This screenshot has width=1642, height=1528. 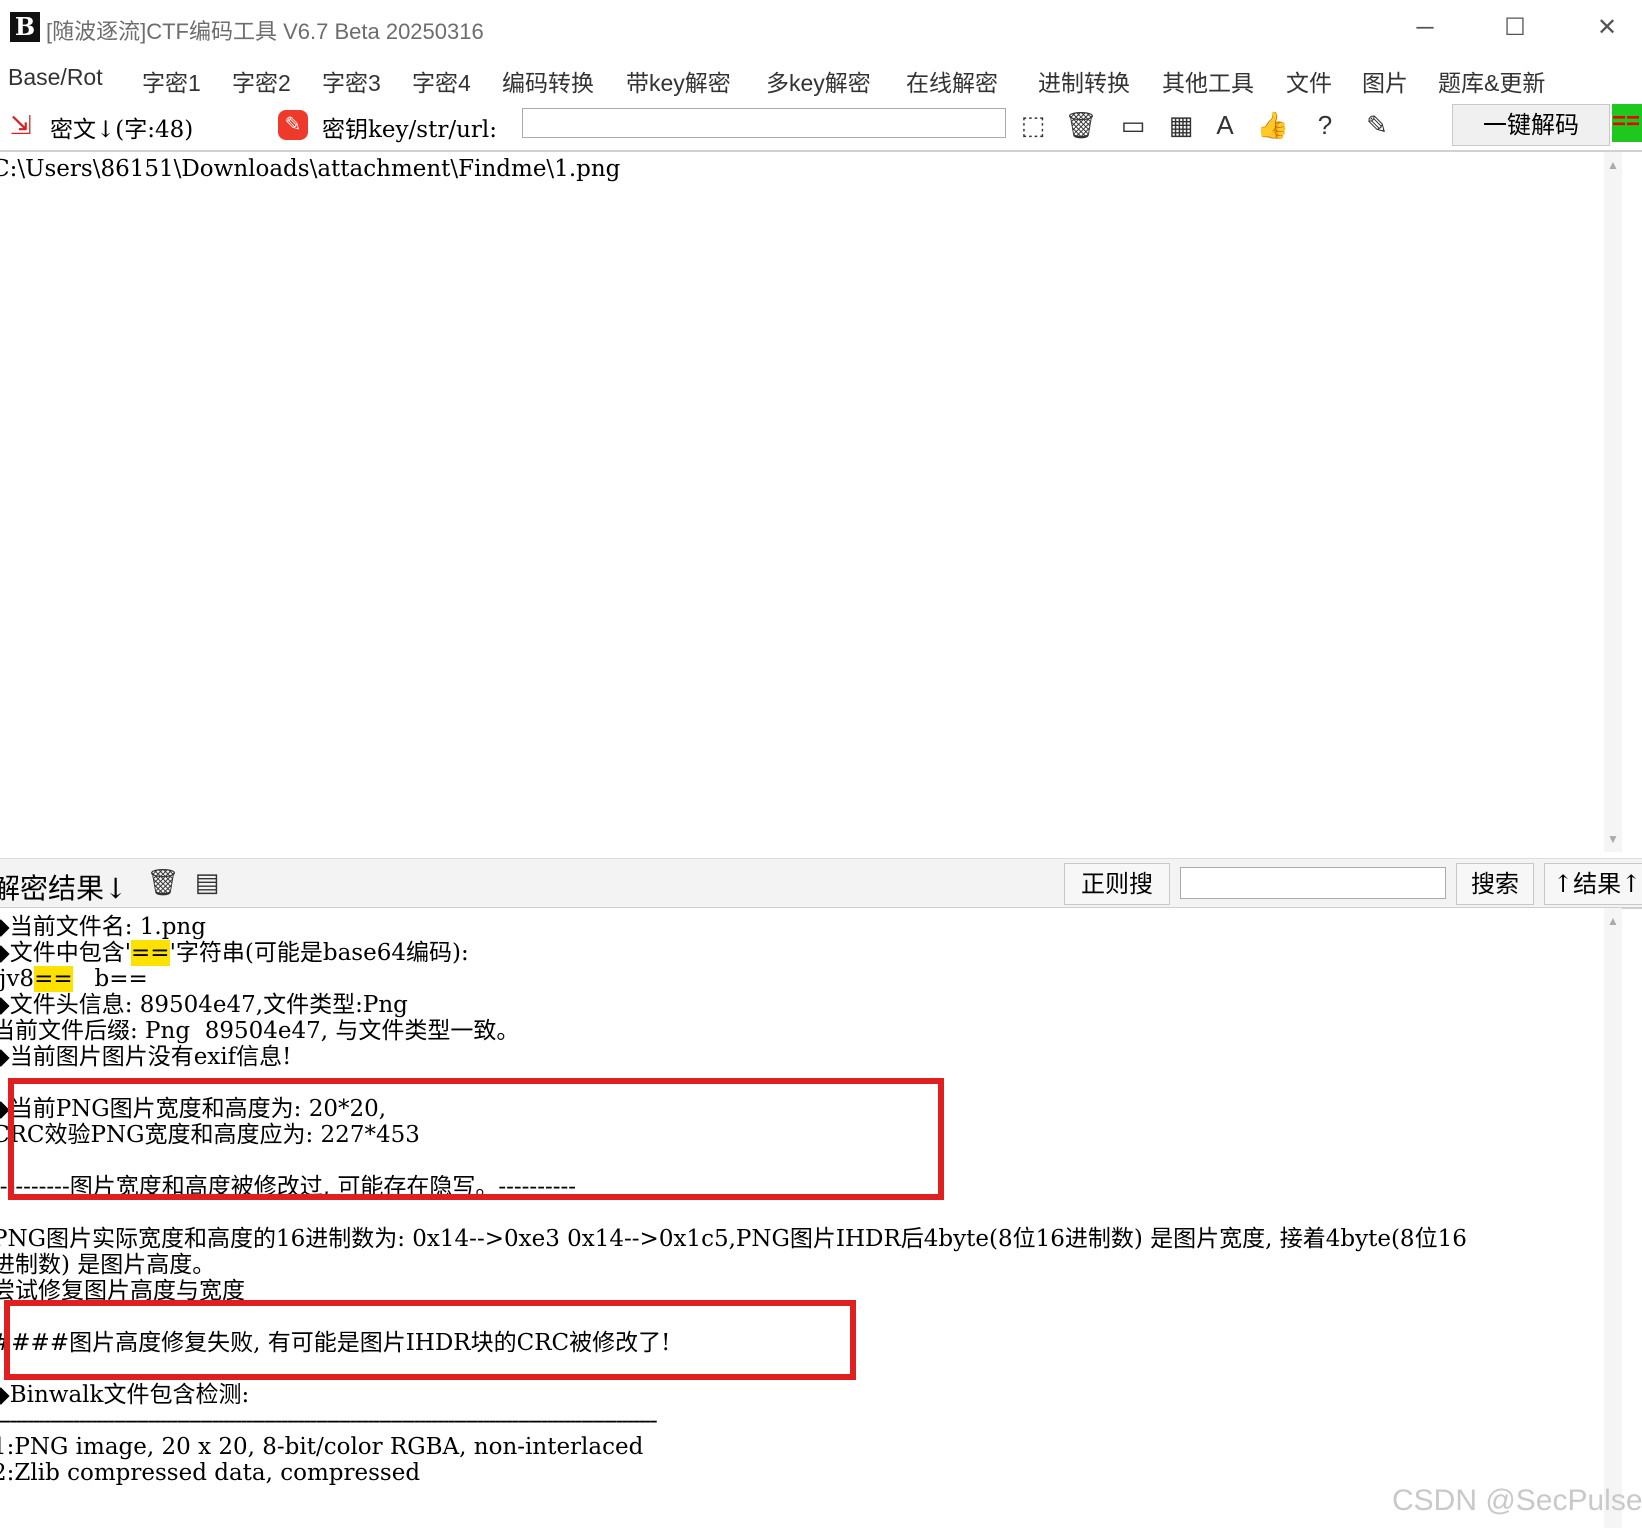 I want to click on result-up-button: ↑结果↑, so click(x=1593, y=884).